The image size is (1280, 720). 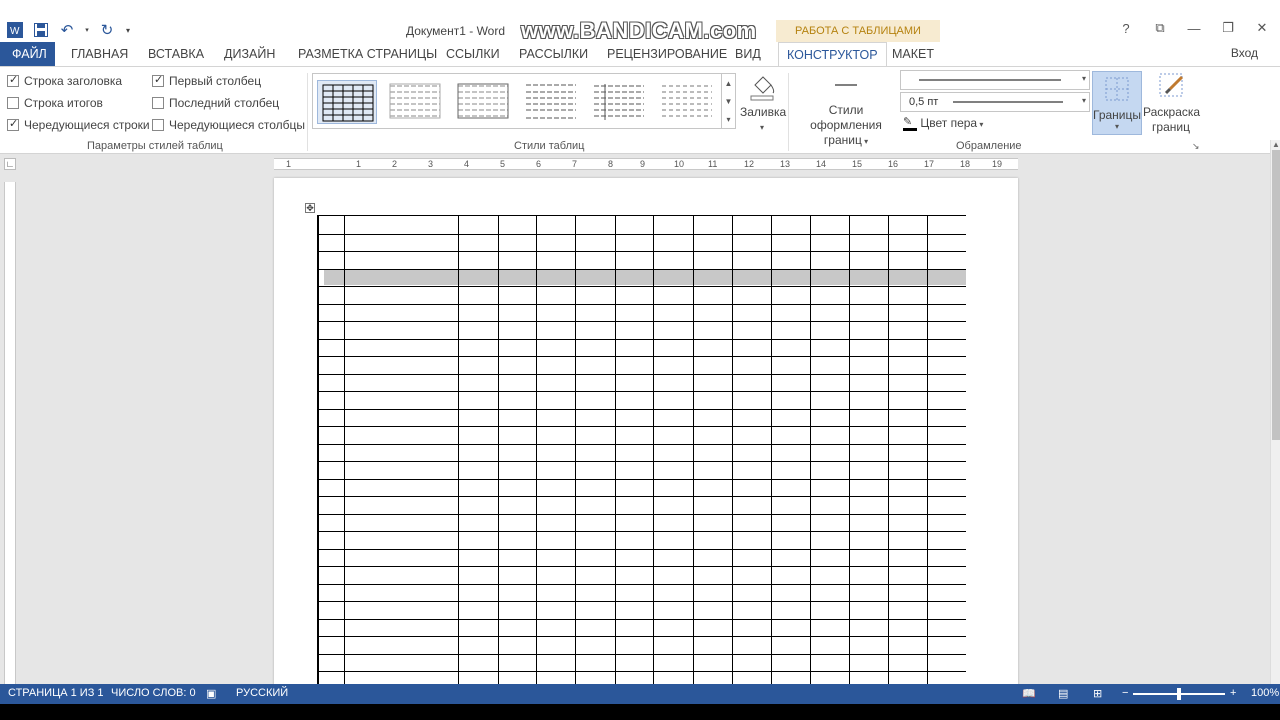 I want to click on save-icon, so click(x=41, y=30).